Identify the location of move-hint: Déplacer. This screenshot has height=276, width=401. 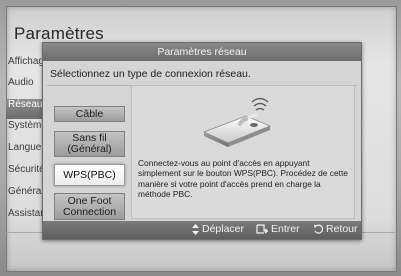
(218, 229).